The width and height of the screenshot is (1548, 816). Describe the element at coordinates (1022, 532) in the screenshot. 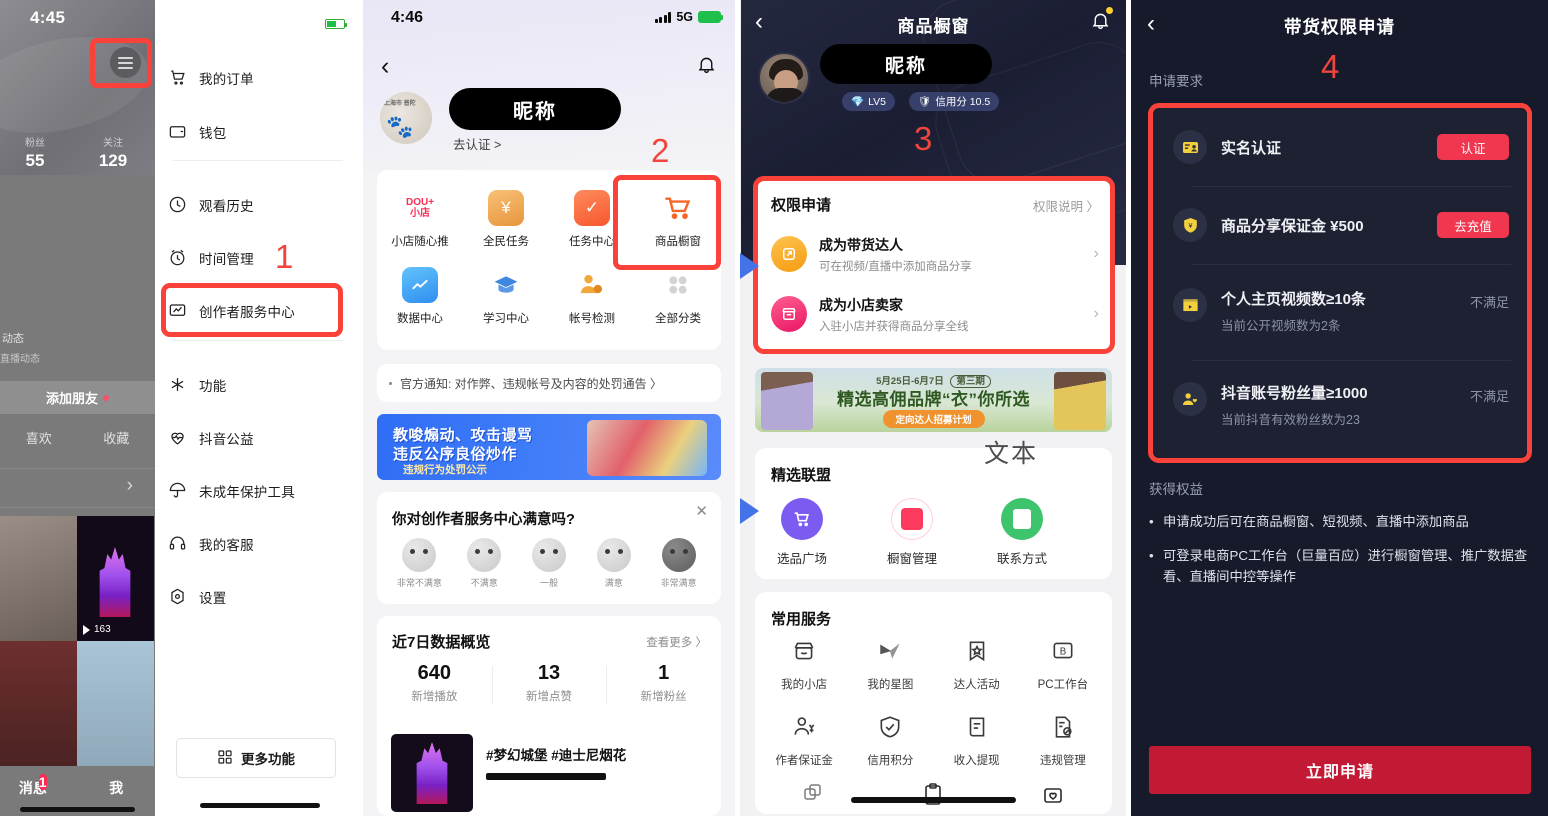

I see `union-item-contact: 联系方式` at that location.